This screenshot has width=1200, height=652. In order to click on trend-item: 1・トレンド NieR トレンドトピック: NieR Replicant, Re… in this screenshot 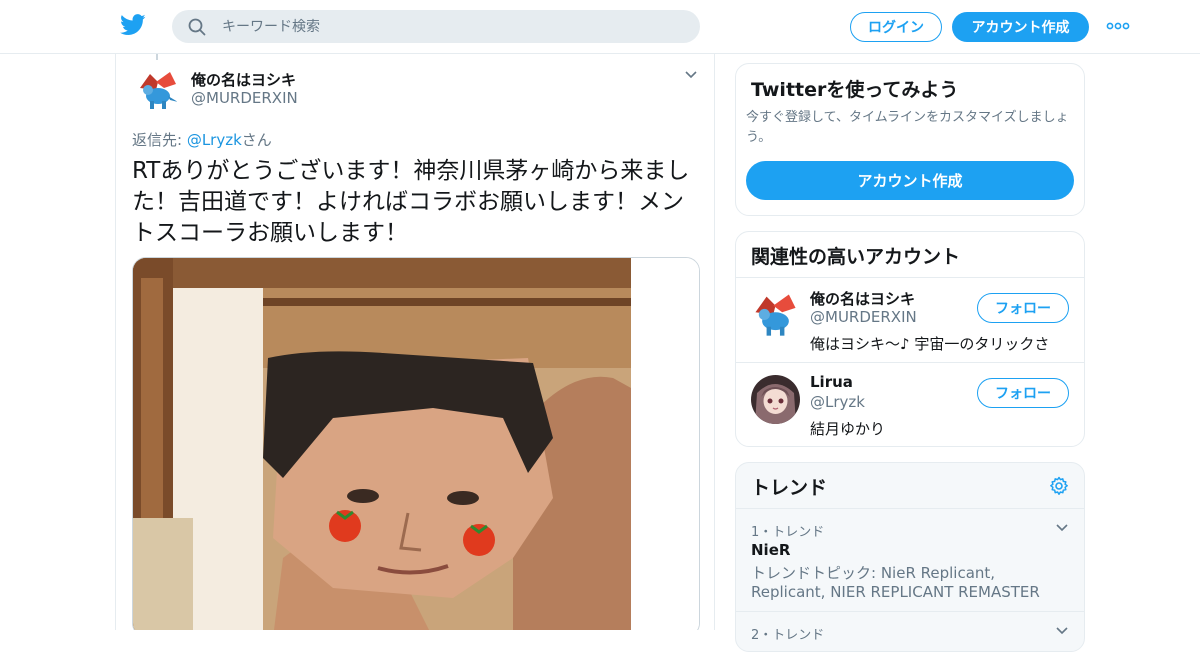, I will do `click(910, 560)`.